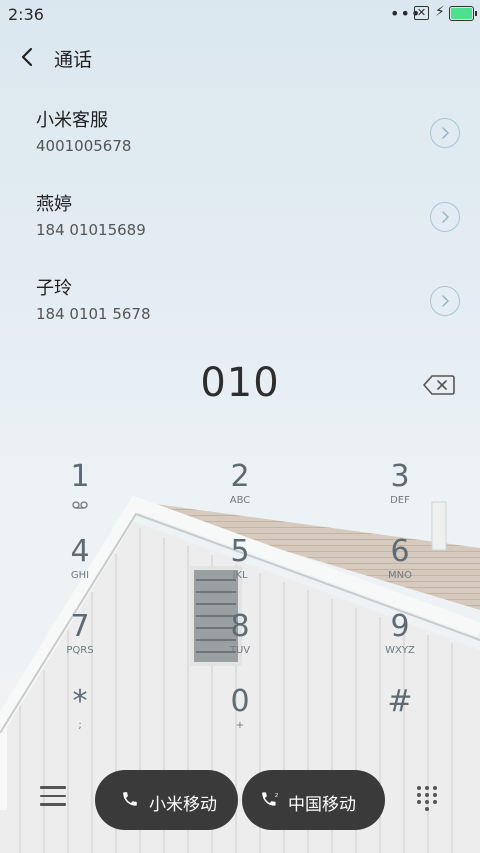  I want to click on key-6: 6 MNO, so click(400, 570).